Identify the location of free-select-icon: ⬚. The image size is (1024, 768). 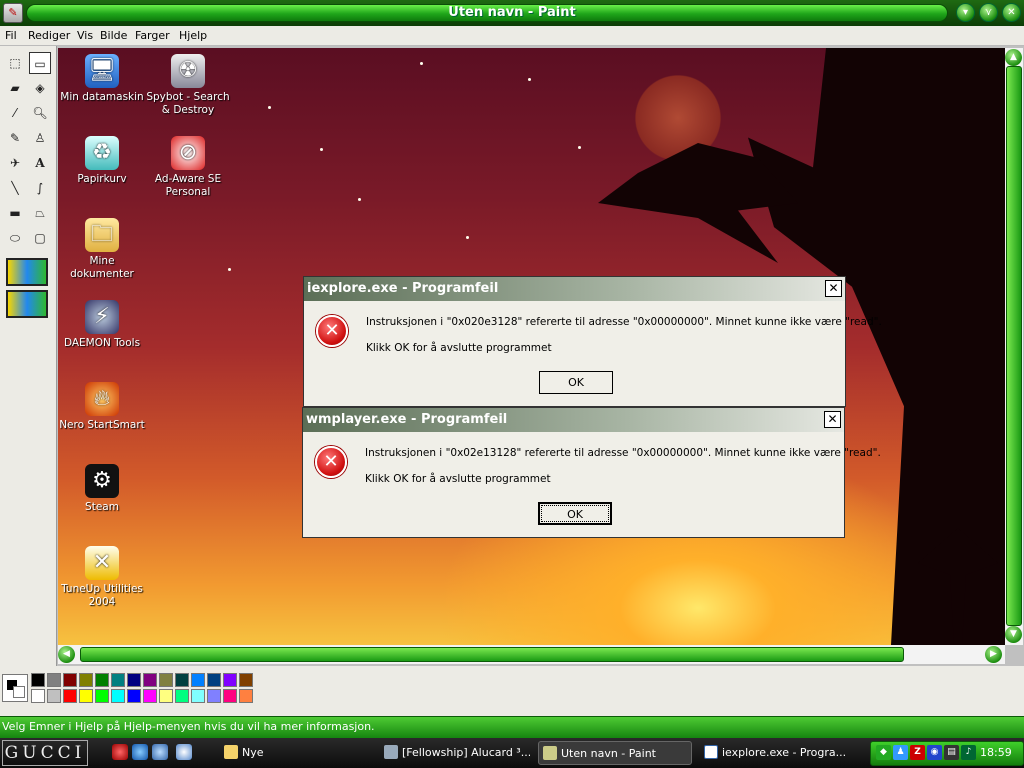
(15, 63).